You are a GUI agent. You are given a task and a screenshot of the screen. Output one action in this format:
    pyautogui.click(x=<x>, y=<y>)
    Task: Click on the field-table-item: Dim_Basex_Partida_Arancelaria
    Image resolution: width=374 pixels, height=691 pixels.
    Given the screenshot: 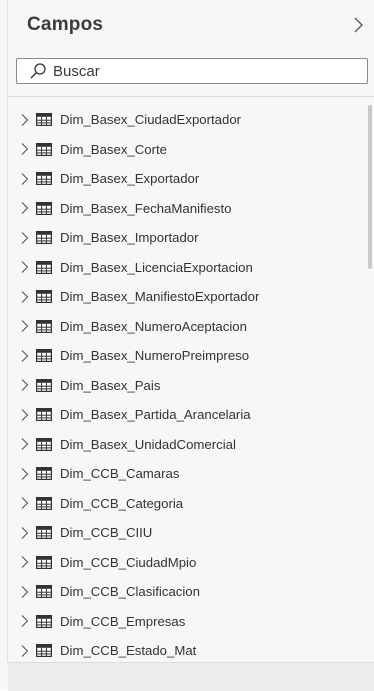 What is the action you would take?
    pyautogui.click(x=188, y=415)
    